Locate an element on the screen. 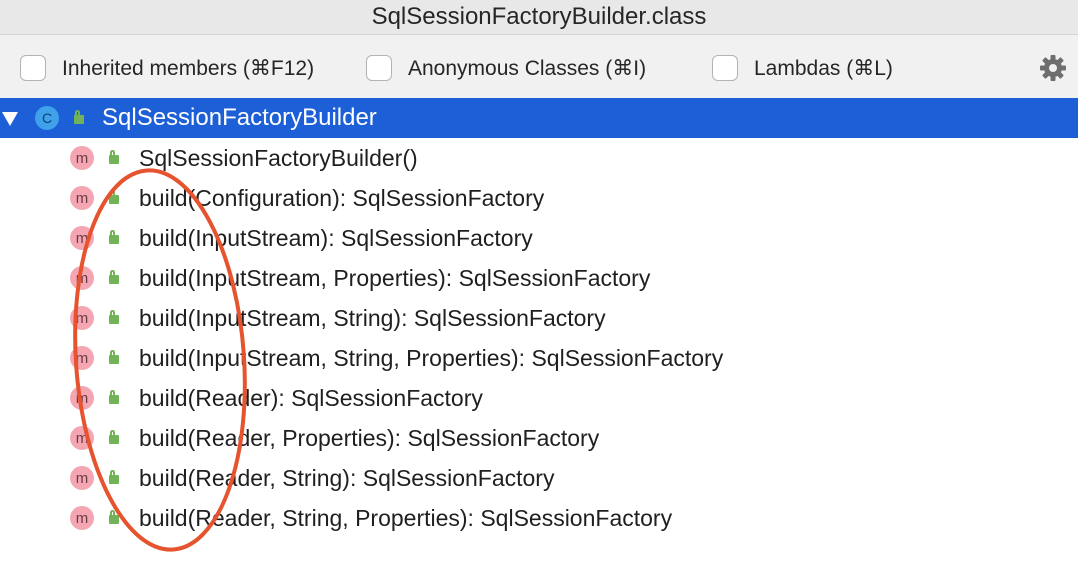 The image size is (1078, 568). member-signature: build(Reader): SqlSessionFactory is located at coordinates (311, 398).